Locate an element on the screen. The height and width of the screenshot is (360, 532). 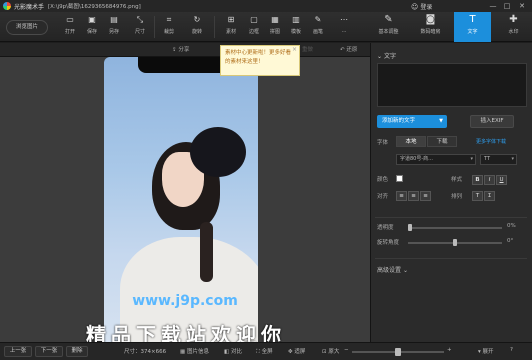
font-select: 字道80号-商... ▾ is located at coordinates (436, 159).